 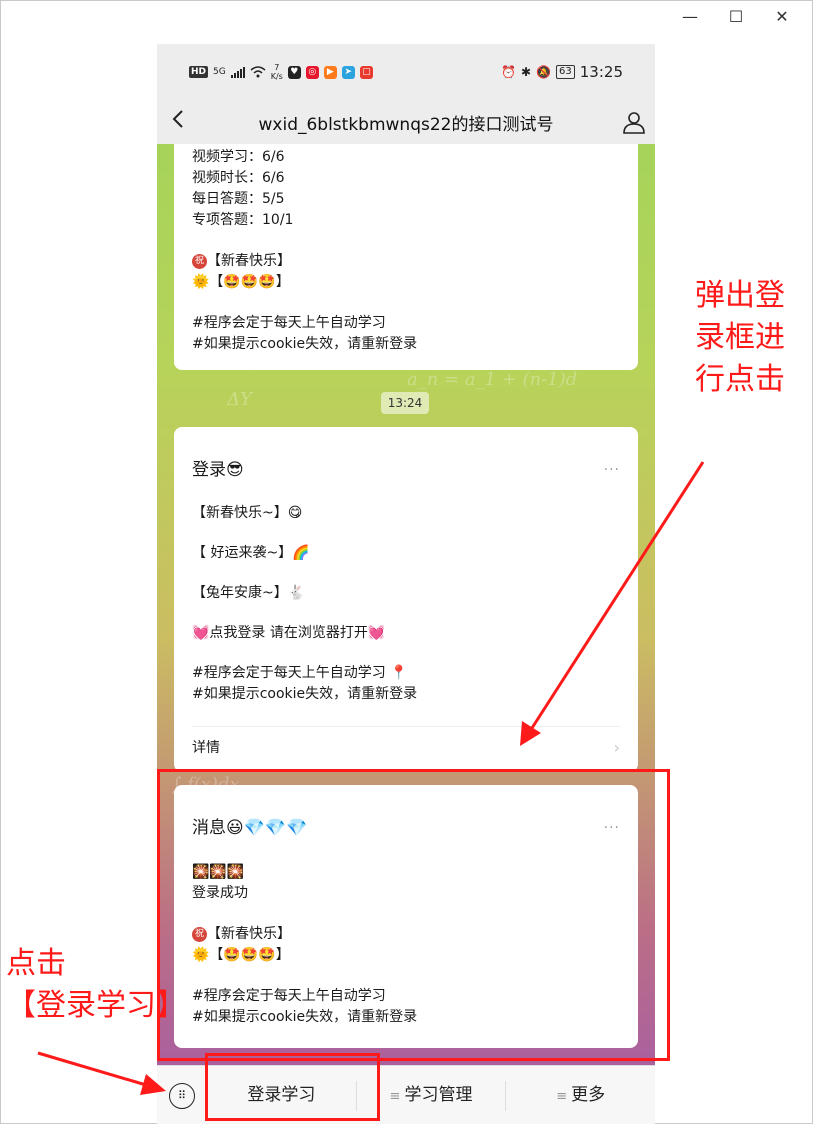 I want to click on annotation-click: 点击 【登录学习】, so click(x=96, y=985).